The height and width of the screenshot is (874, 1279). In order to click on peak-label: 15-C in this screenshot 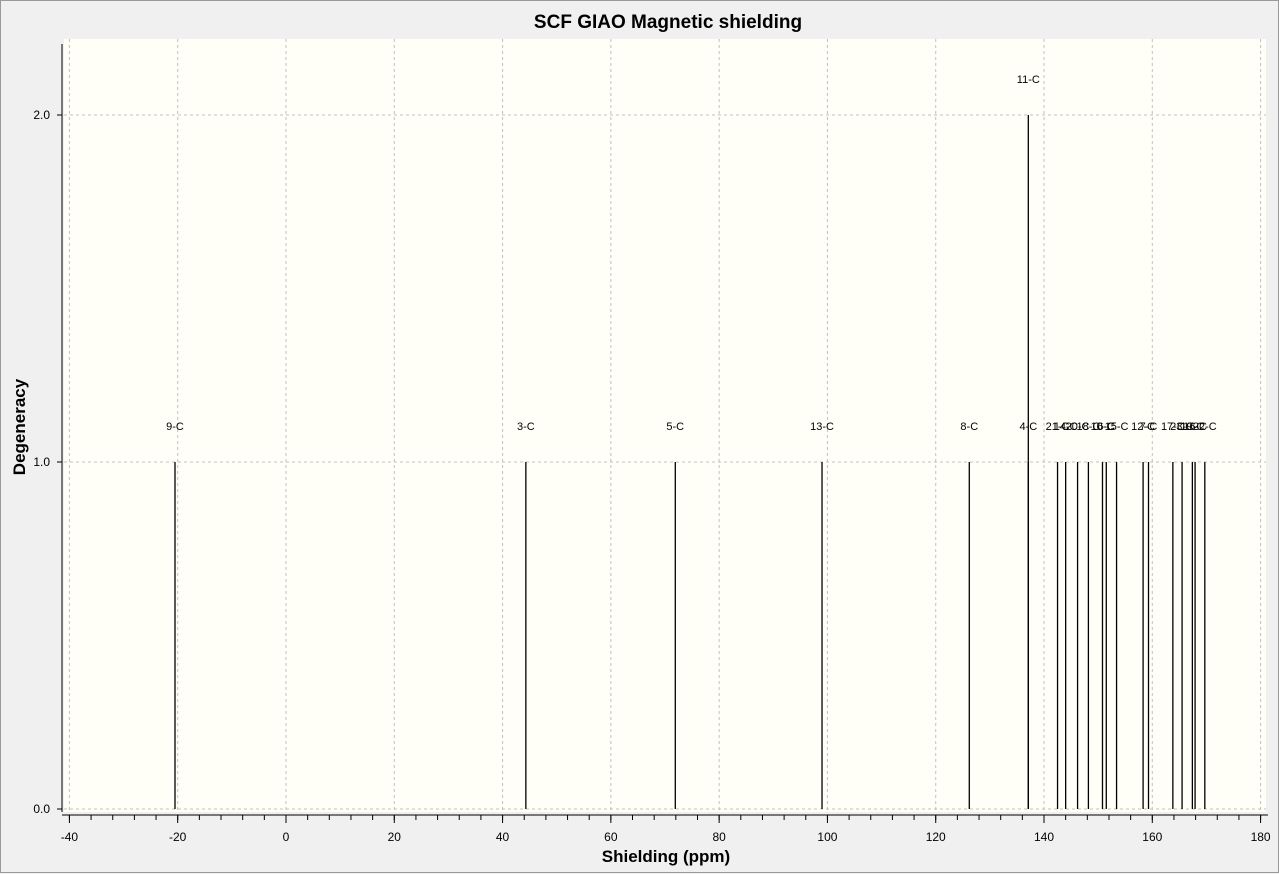, I will do `click(1117, 427)`.